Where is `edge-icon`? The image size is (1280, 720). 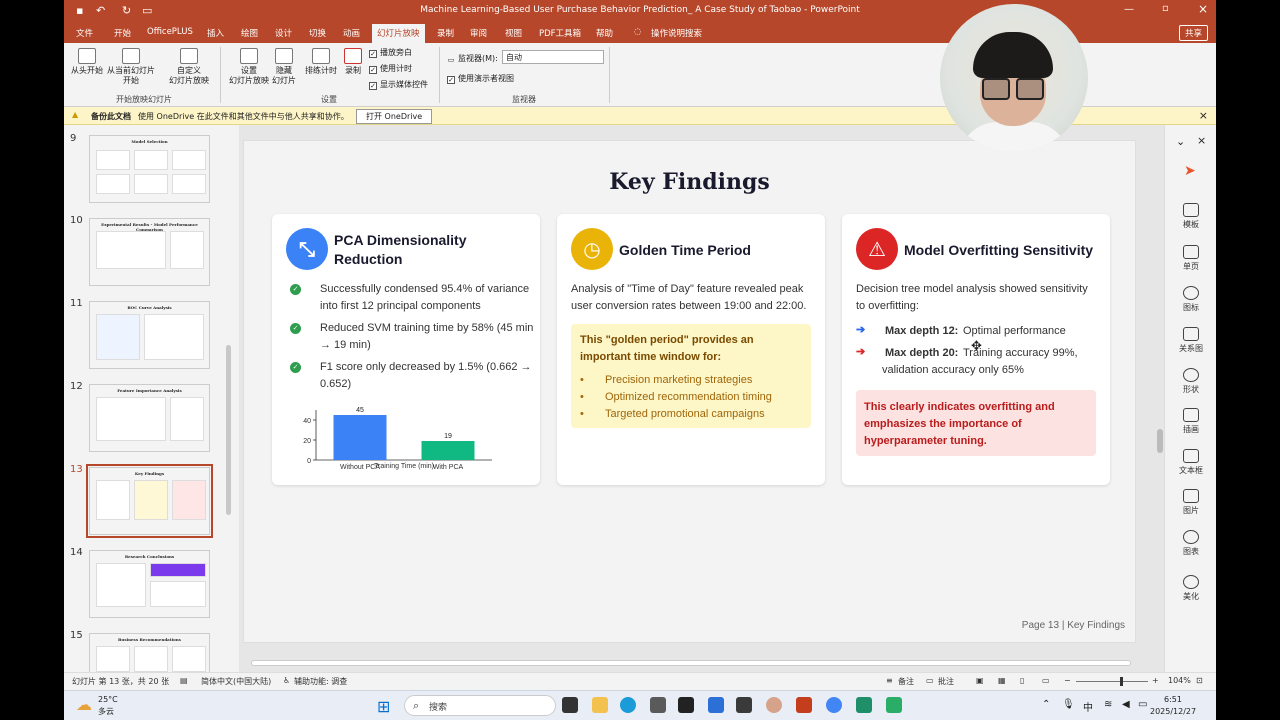
edge-icon is located at coordinates (628, 705).